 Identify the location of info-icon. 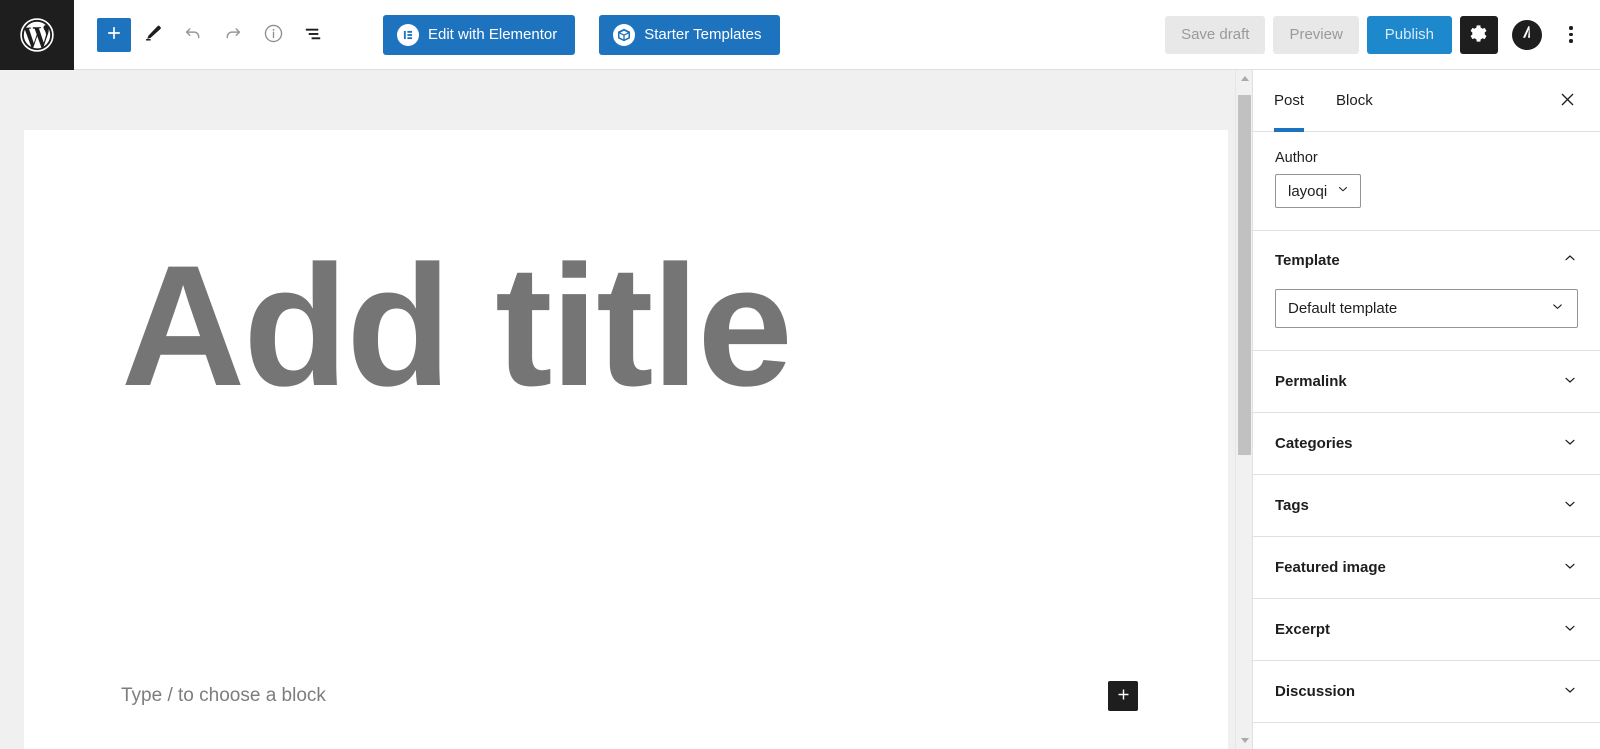
(273, 35).